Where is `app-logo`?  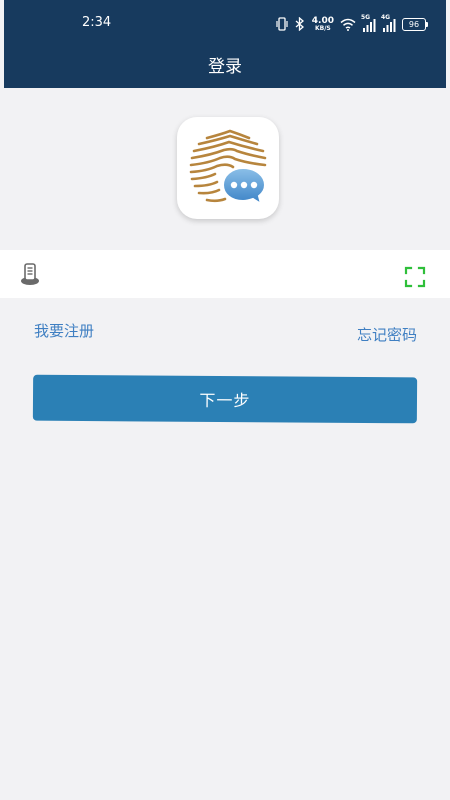 app-logo is located at coordinates (228, 168).